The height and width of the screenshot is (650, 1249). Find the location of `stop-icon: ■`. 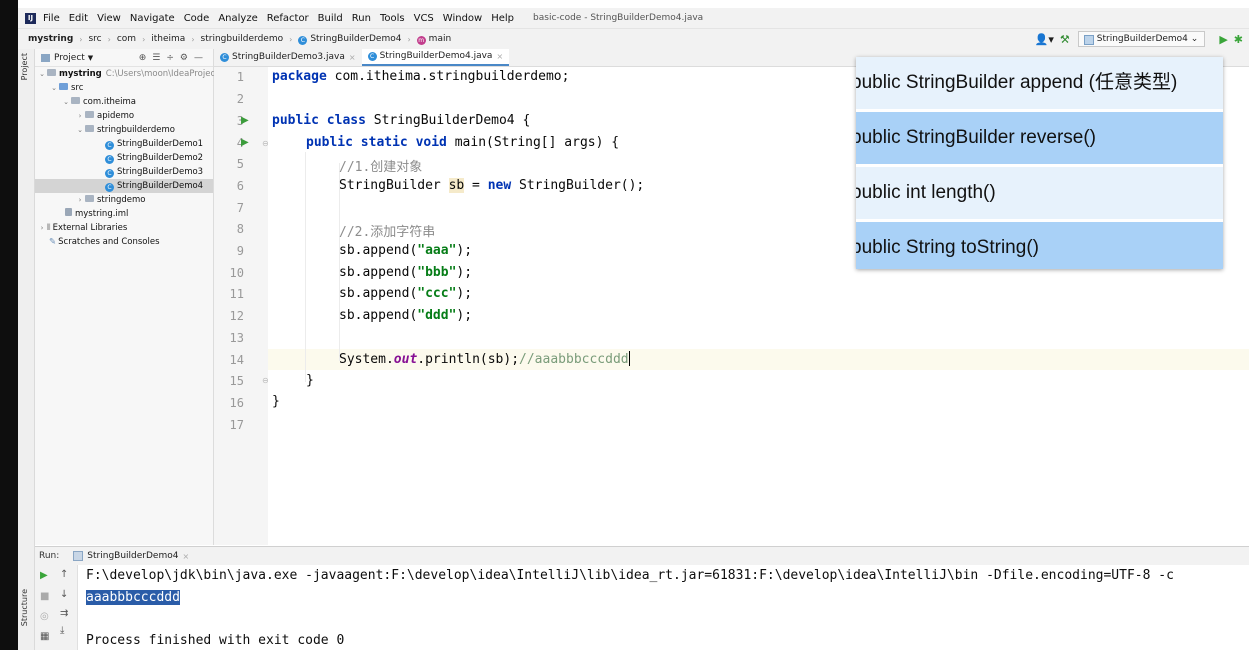

stop-icon: ■ is located at coordinates (44, 596).